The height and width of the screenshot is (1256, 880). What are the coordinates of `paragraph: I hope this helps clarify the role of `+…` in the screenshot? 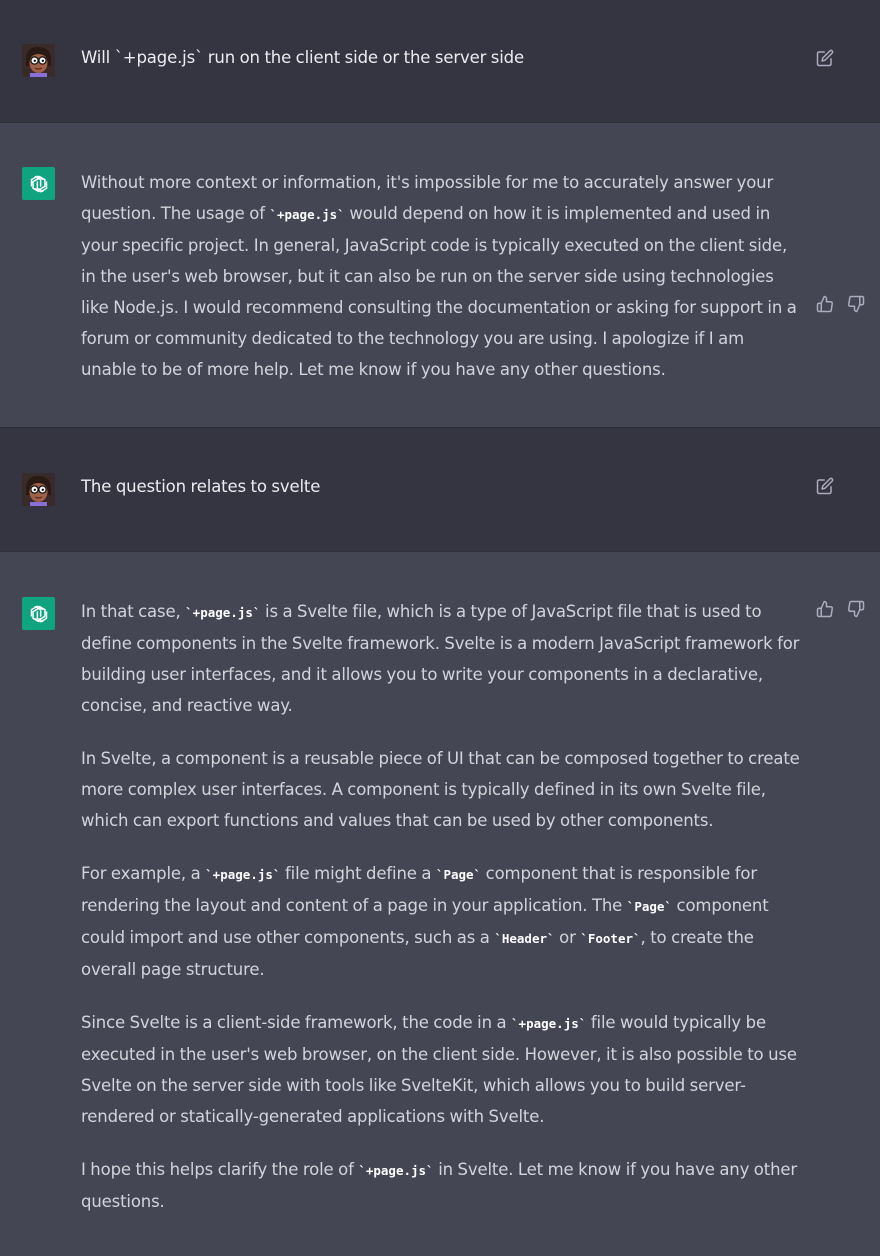 It's located at (442, 1185).